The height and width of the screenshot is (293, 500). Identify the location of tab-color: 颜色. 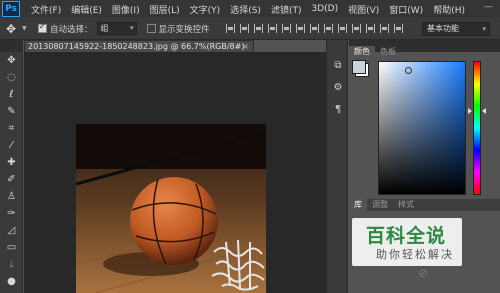
(362, 52).